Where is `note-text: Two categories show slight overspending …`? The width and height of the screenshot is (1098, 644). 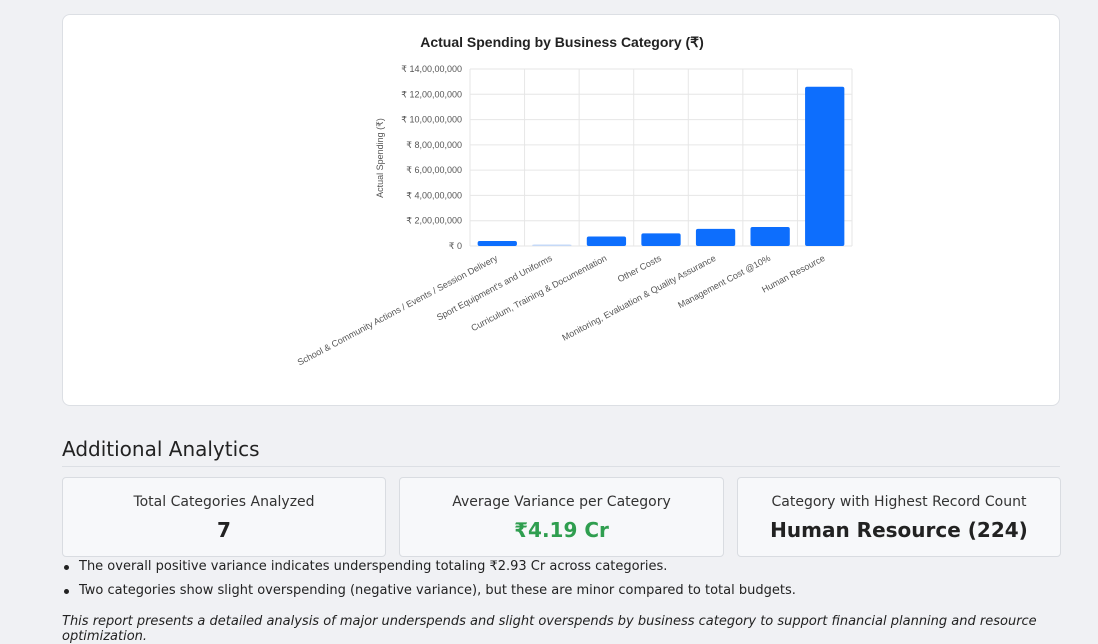
note-text: Two categories show slight overspending … is located at coordinates (437, 590).